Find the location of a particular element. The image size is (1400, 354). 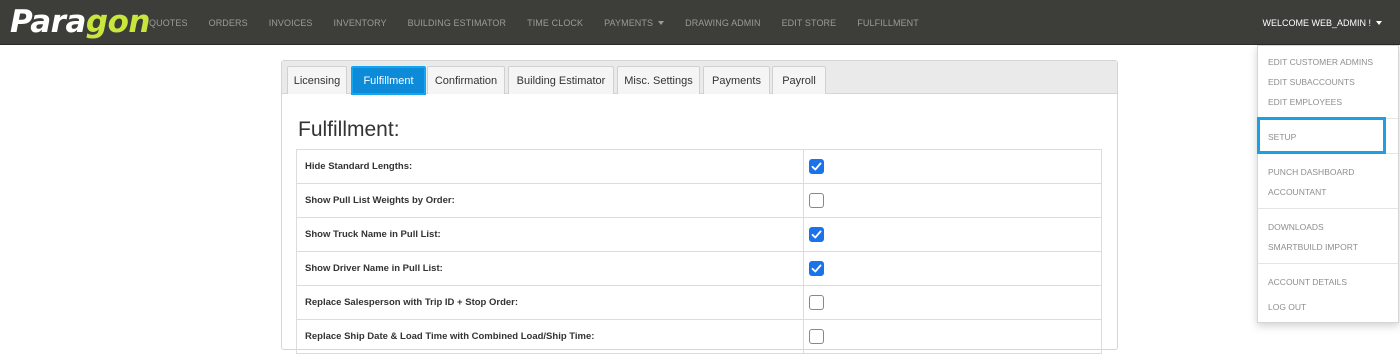

tab-licensing: Licensing is located at coordinates (317, 80).